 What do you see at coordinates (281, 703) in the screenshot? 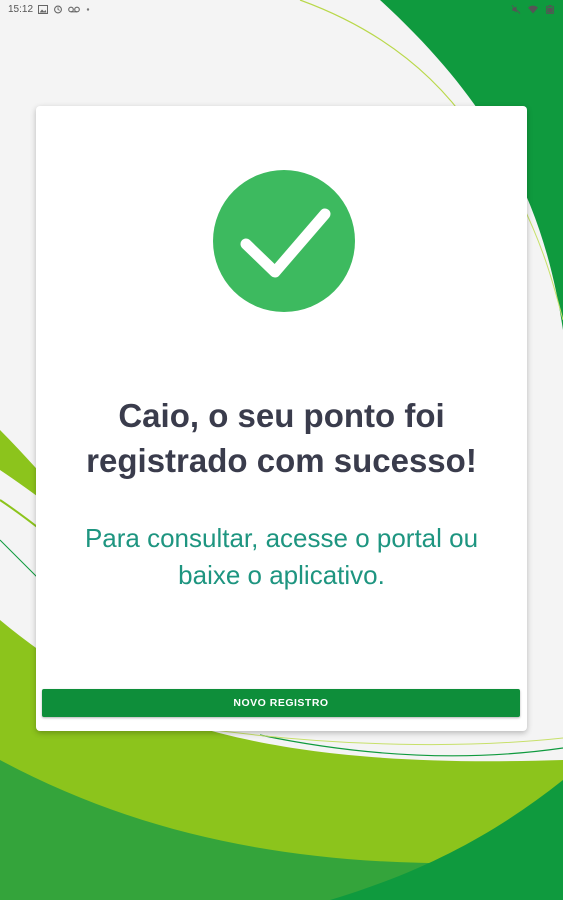
I see `new-record-button: NOVO REGISTRO` at bounding box center [281, 703].